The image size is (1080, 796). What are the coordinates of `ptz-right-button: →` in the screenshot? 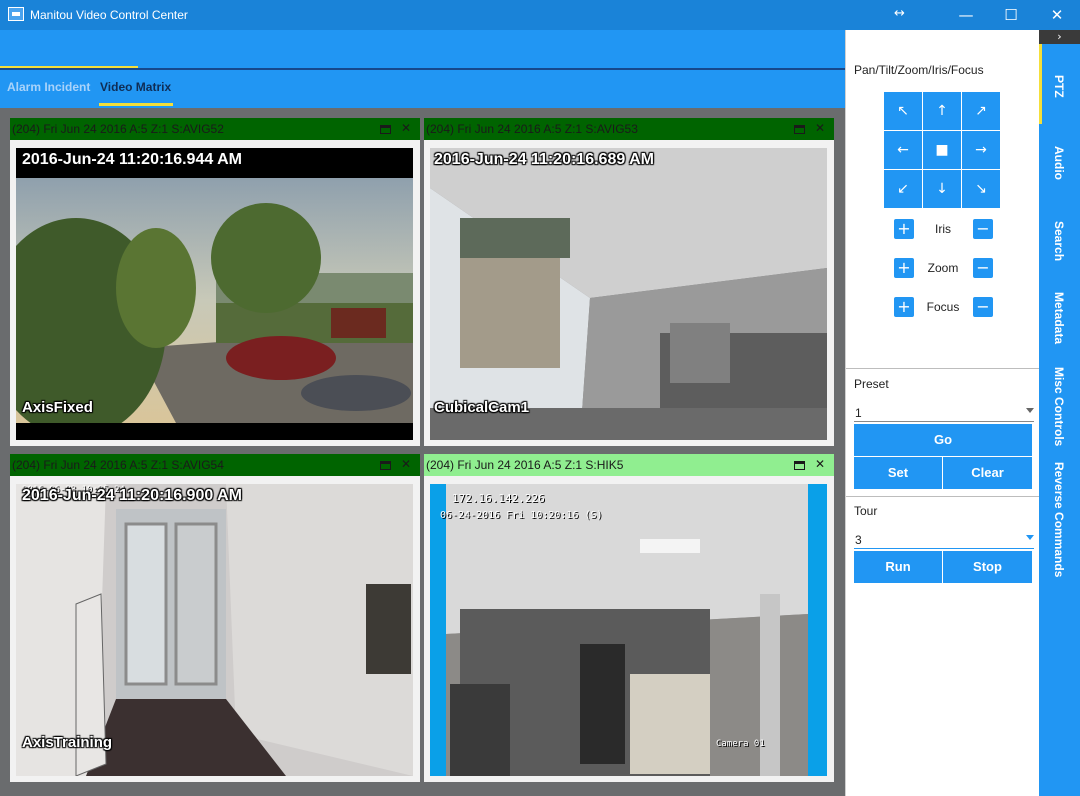 It's located at (981, 150).